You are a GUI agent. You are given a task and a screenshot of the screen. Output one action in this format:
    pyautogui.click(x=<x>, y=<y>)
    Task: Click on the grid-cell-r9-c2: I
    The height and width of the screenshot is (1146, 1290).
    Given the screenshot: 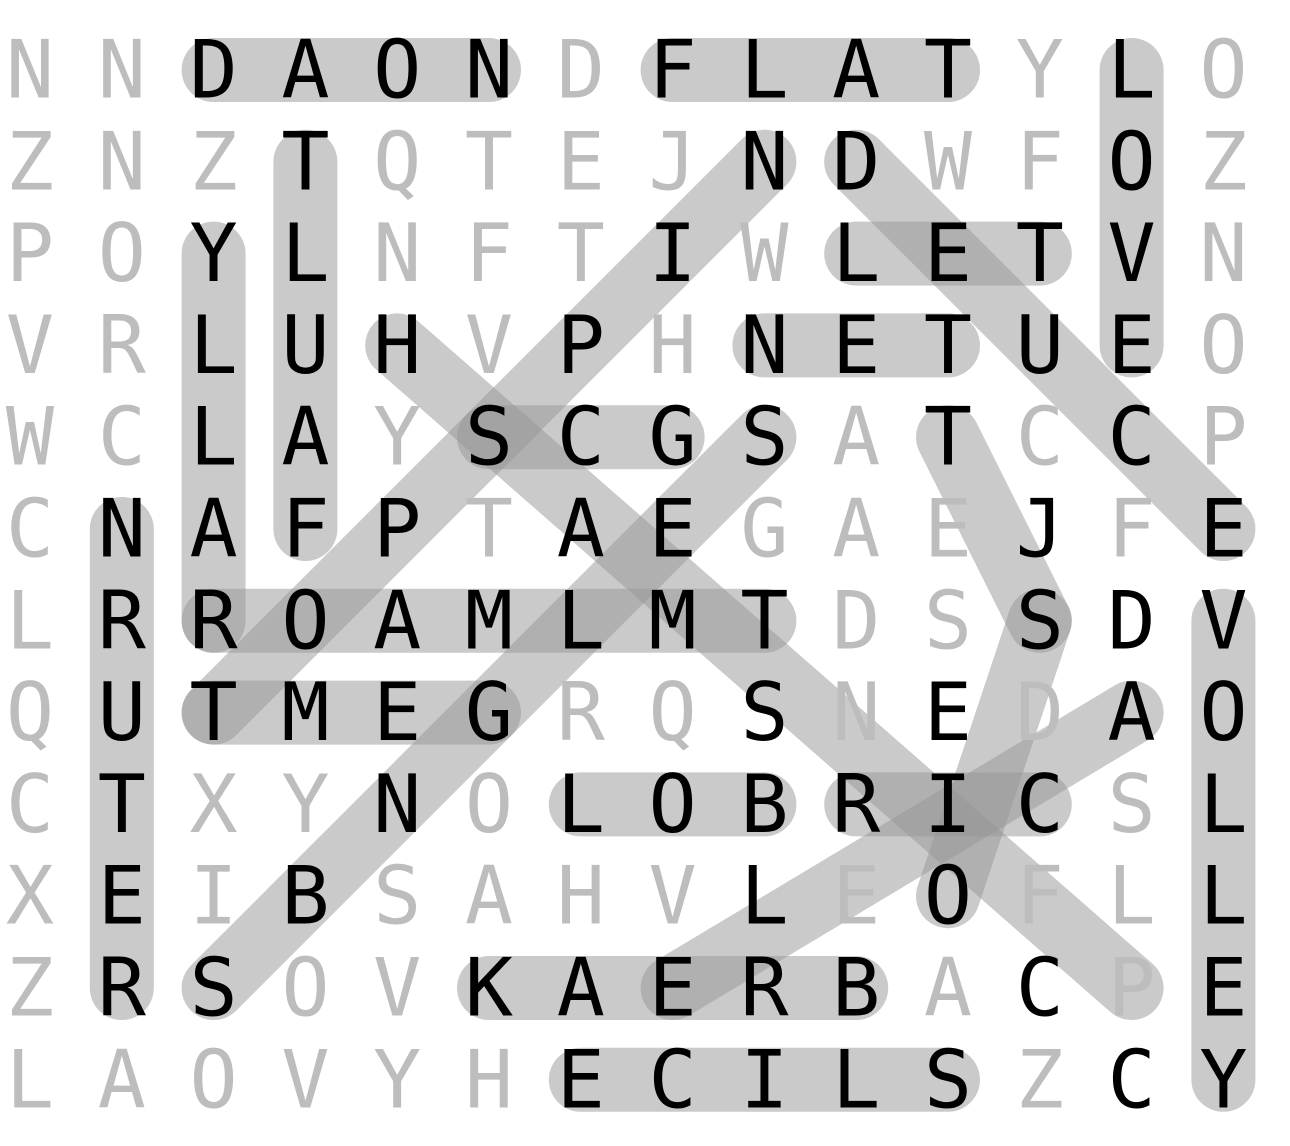 What is the action you would take?
    pyautogui.click(x=214, y=896)
    